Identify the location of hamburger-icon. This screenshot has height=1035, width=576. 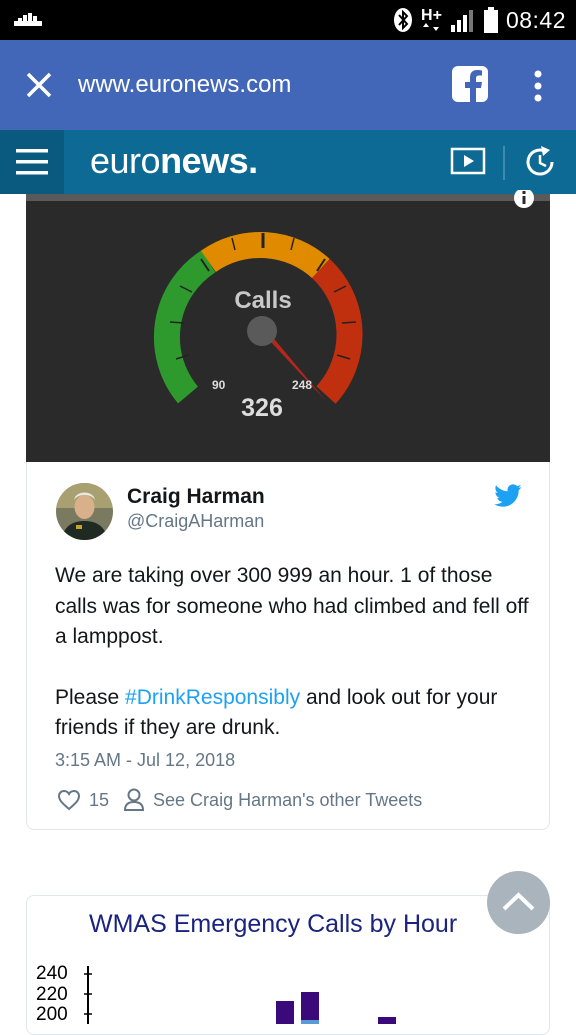
(32, 162).